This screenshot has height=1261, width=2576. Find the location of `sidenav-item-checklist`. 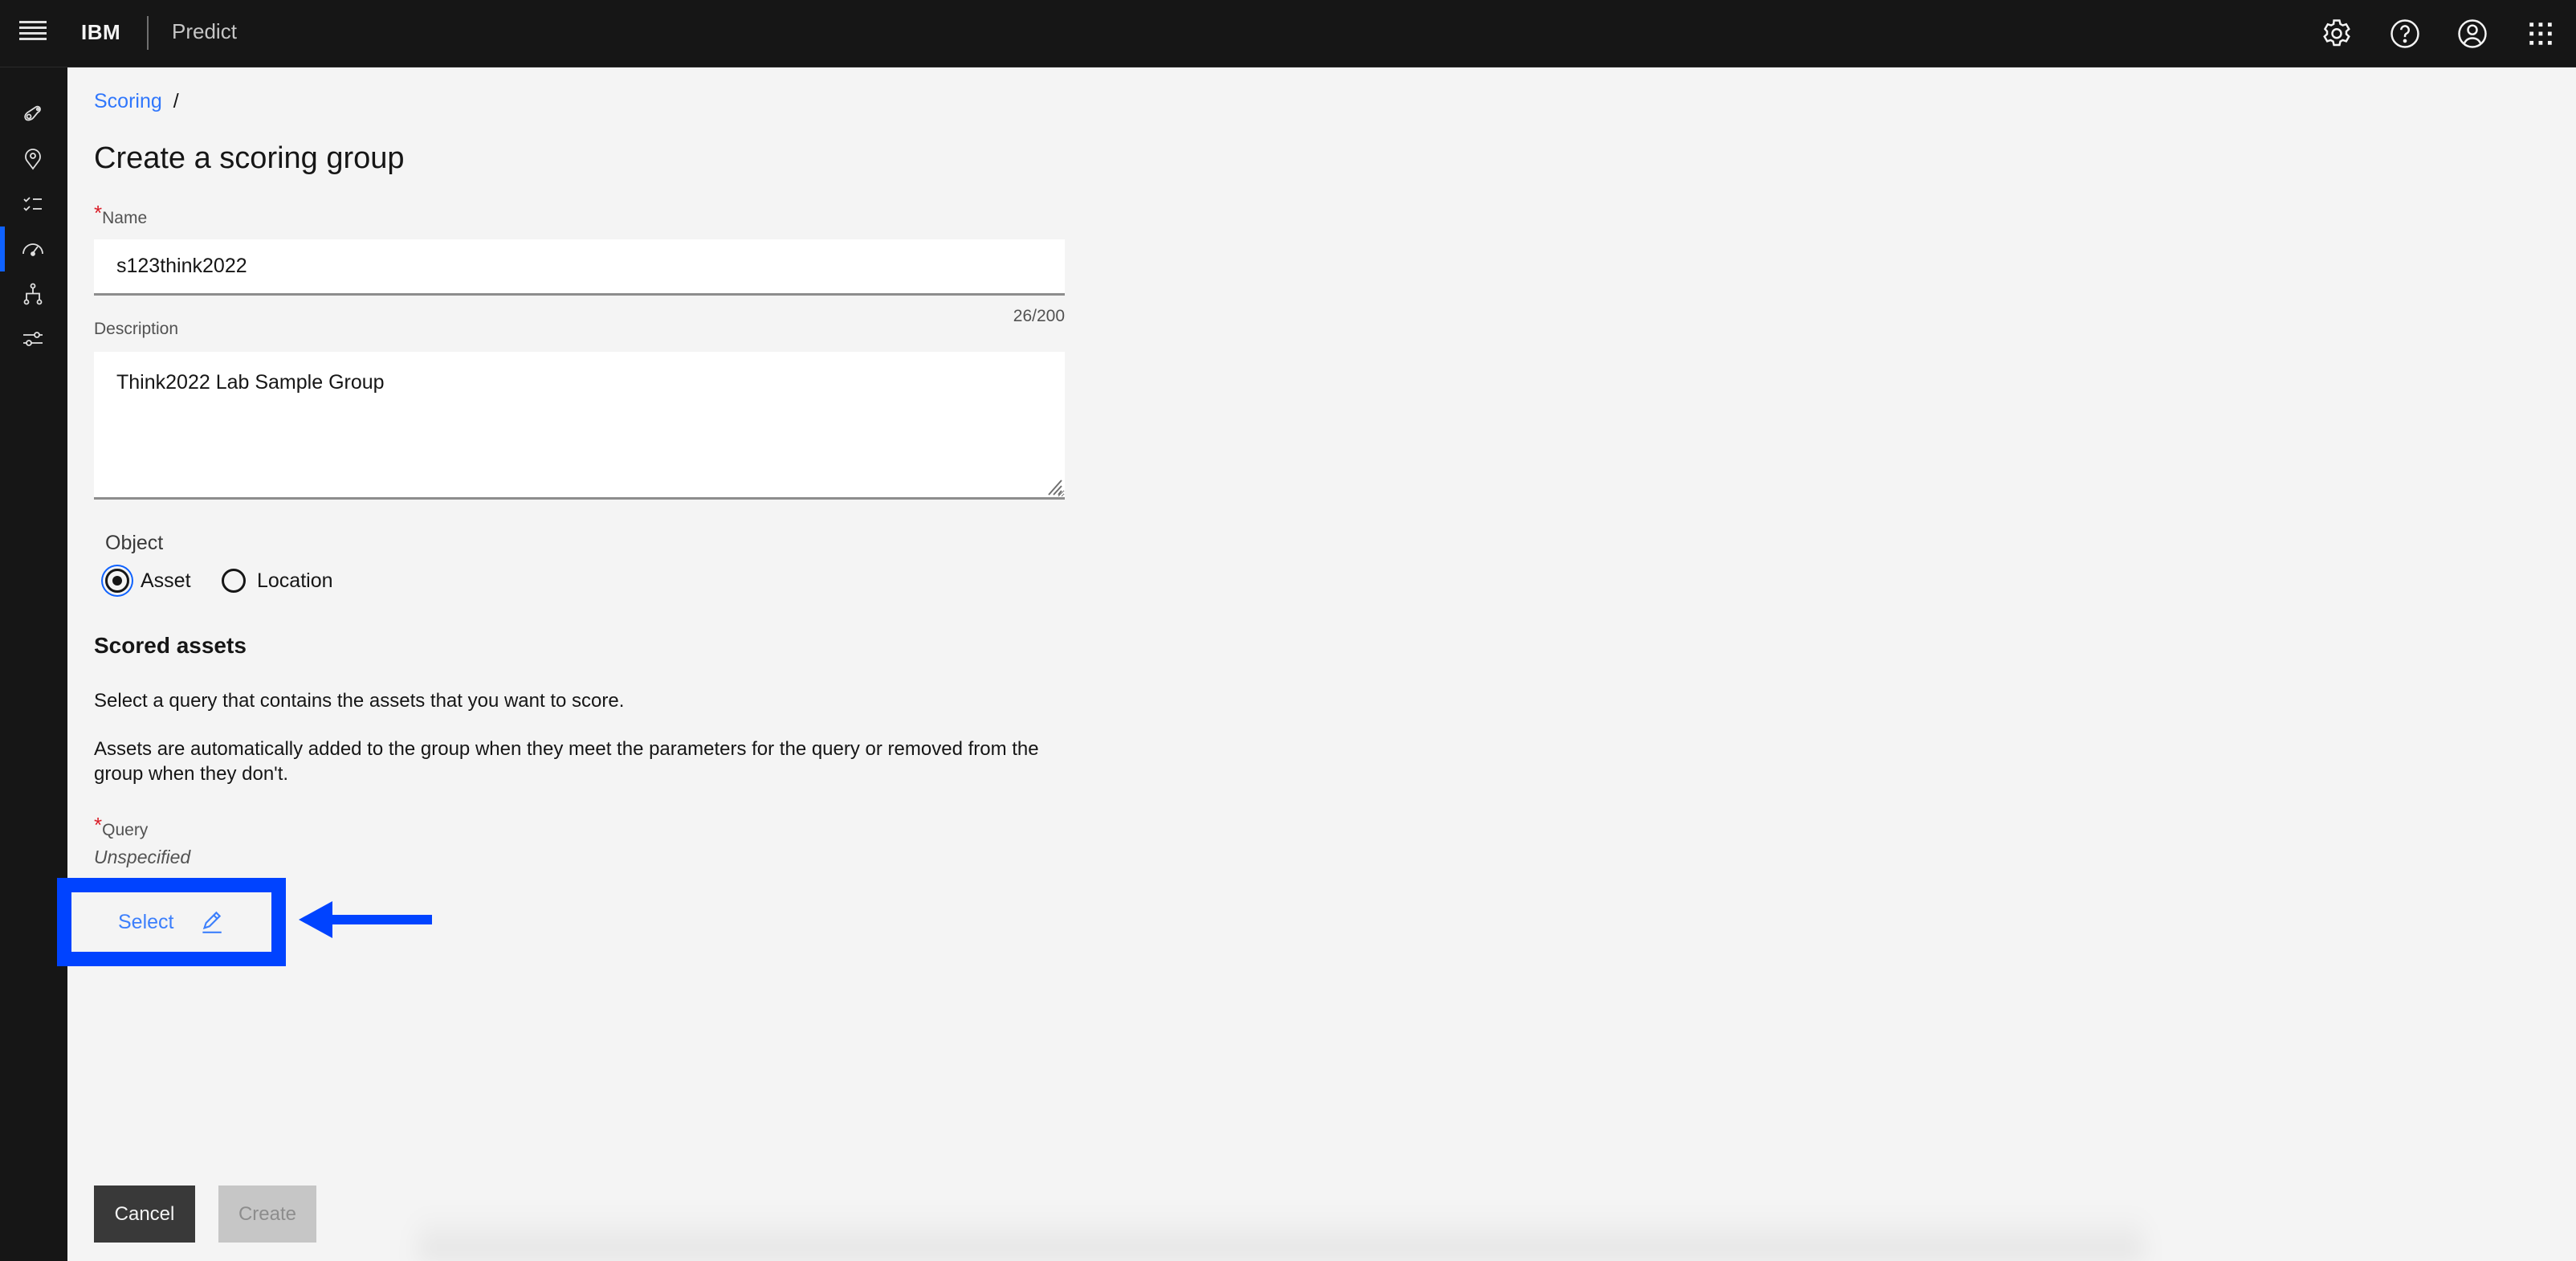

sidenav-item-checklist is located at coordinates (33, 204).